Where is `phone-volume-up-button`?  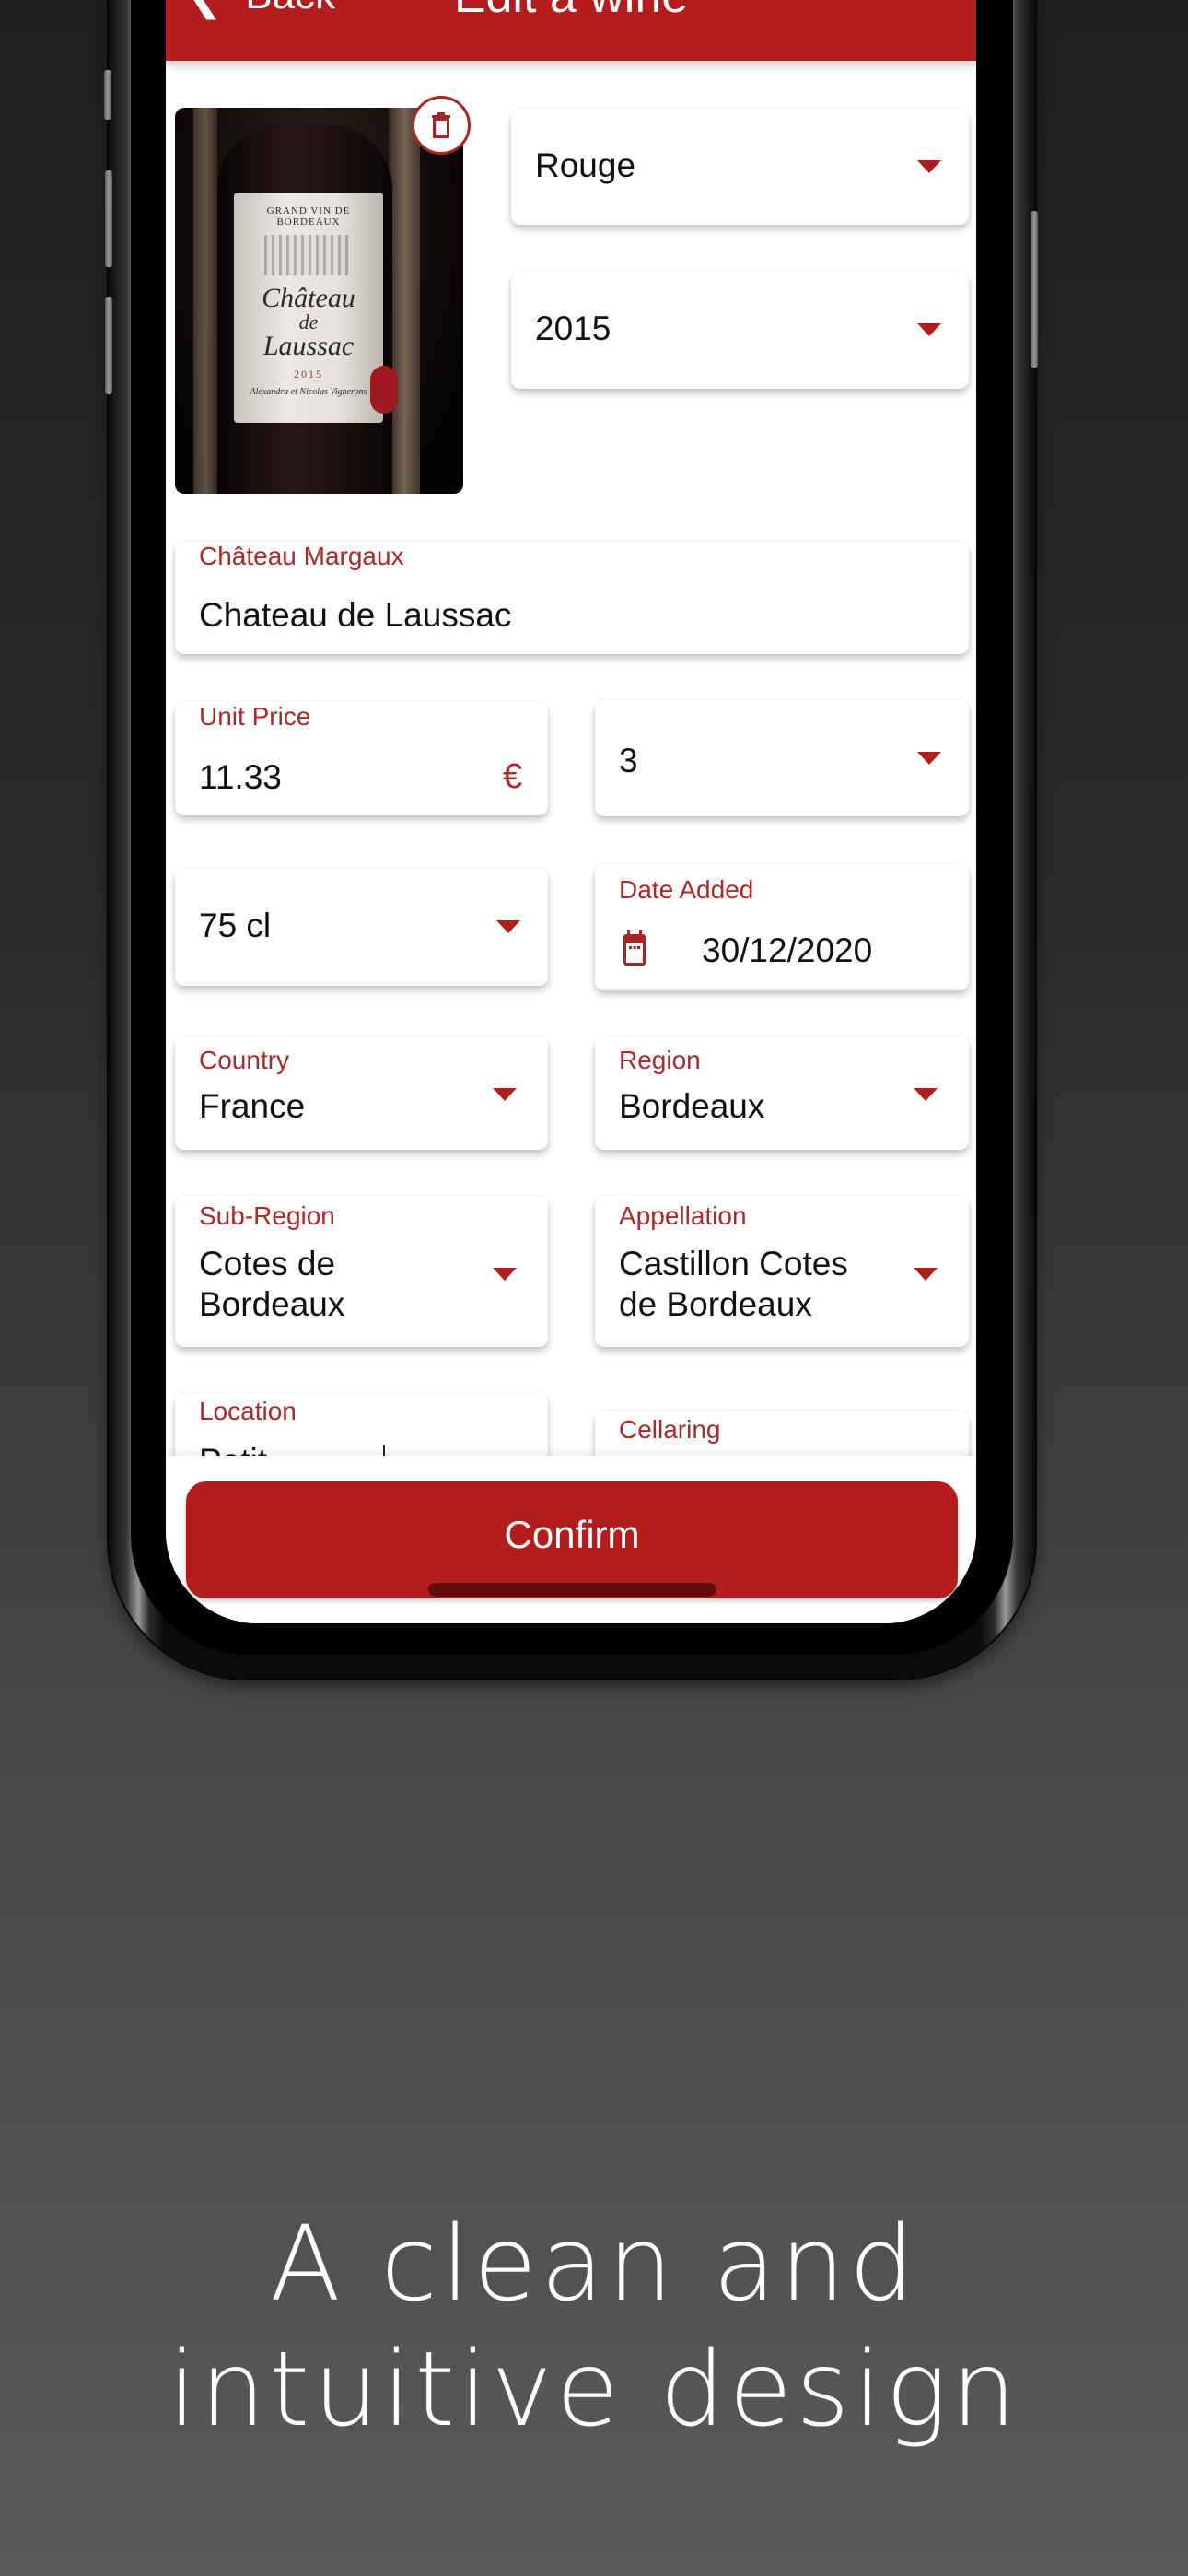 phone-volume-up-button is located at coordinates (108, 218).